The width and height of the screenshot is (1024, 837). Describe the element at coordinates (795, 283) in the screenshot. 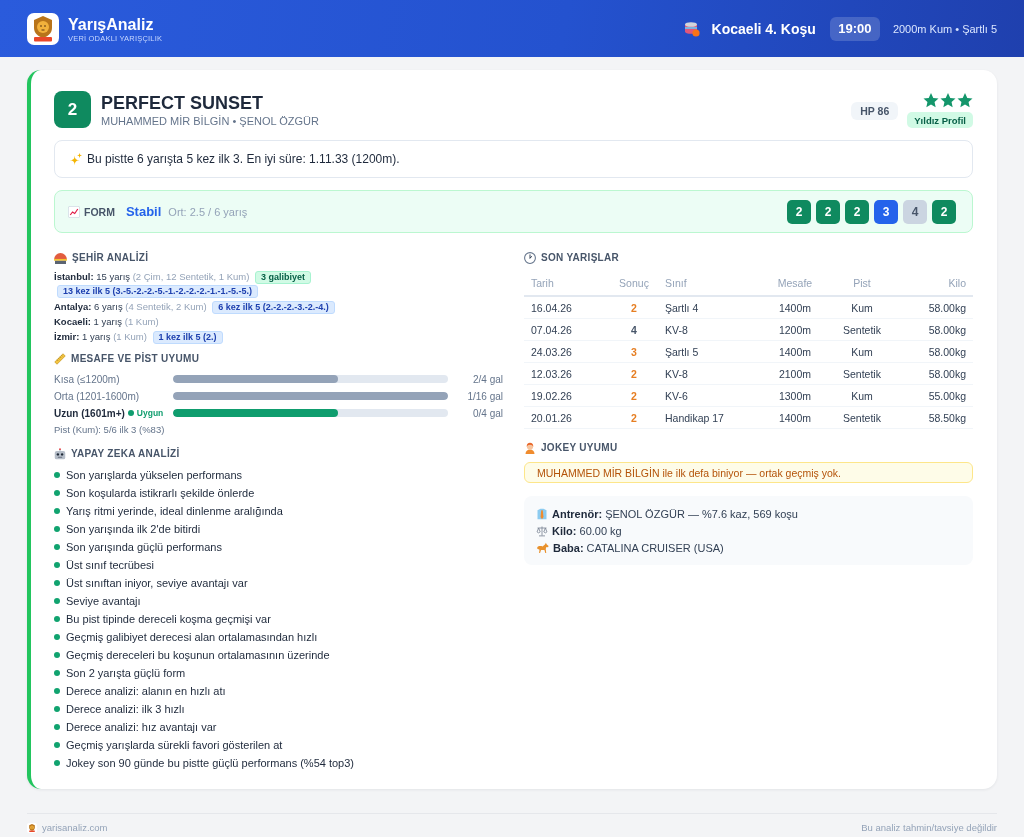

I see `column-header: Mesafe` at that location.